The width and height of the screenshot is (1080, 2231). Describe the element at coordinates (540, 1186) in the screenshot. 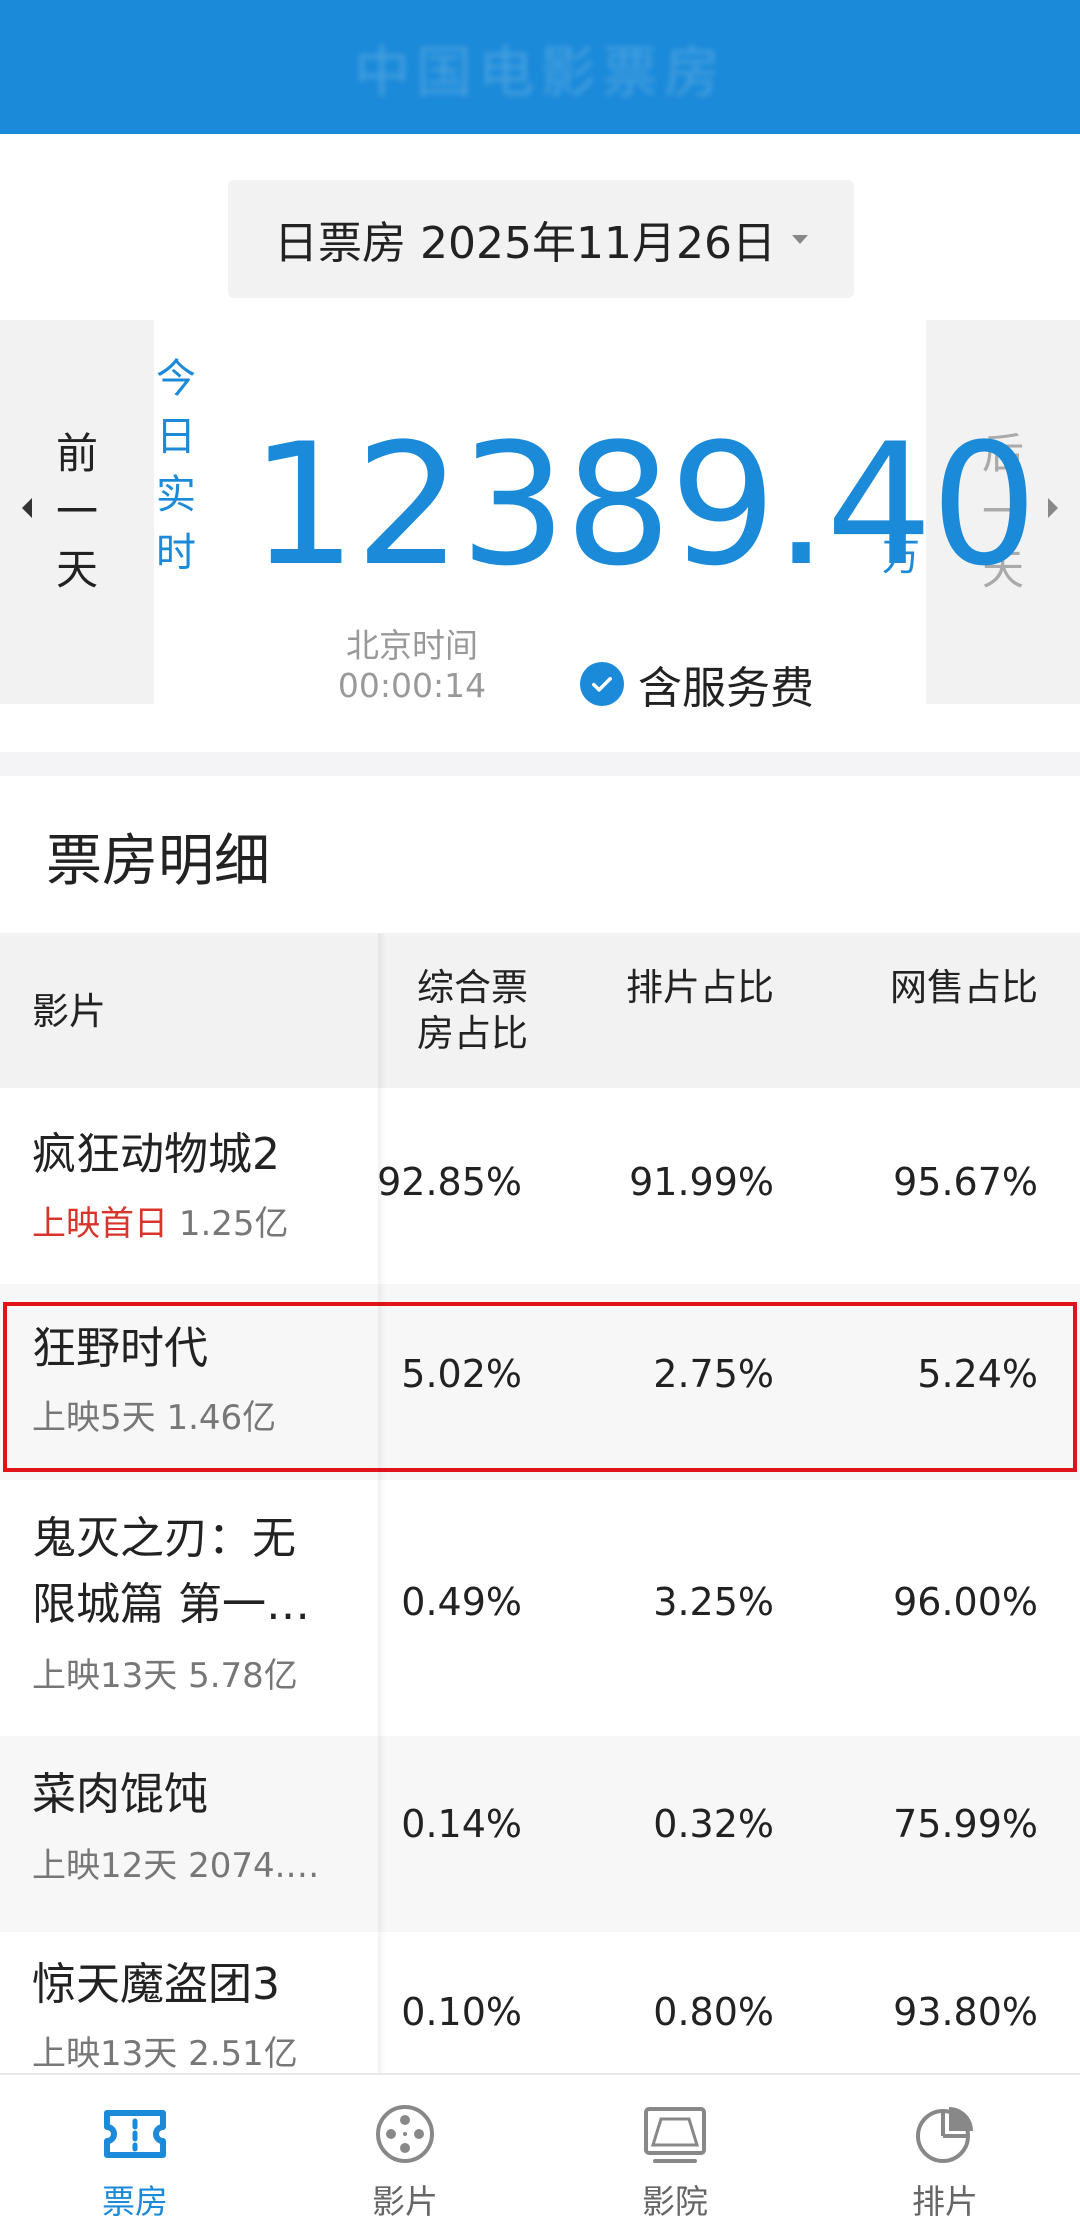

I see `table-row: 疯狂动物城2 上映首日 1.25亿 92.85% 91.99% 95.67%` at that location.